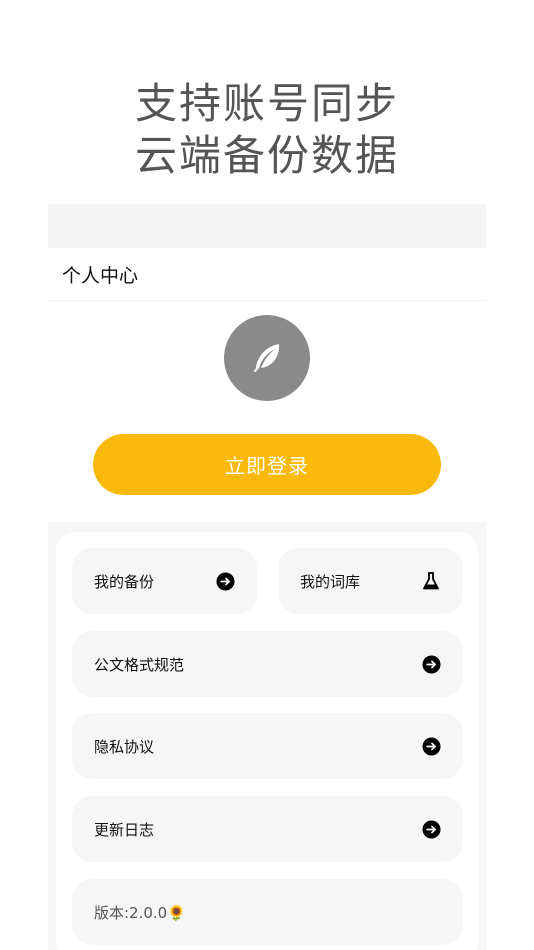 Image resolution: width=534 pixels, height=950 pixels. What do you see at coordinates (267, 130) in the screenshot?
I see `promo-headline: 支持账号同步 云端备份数据` at bounding box center [267, 130].